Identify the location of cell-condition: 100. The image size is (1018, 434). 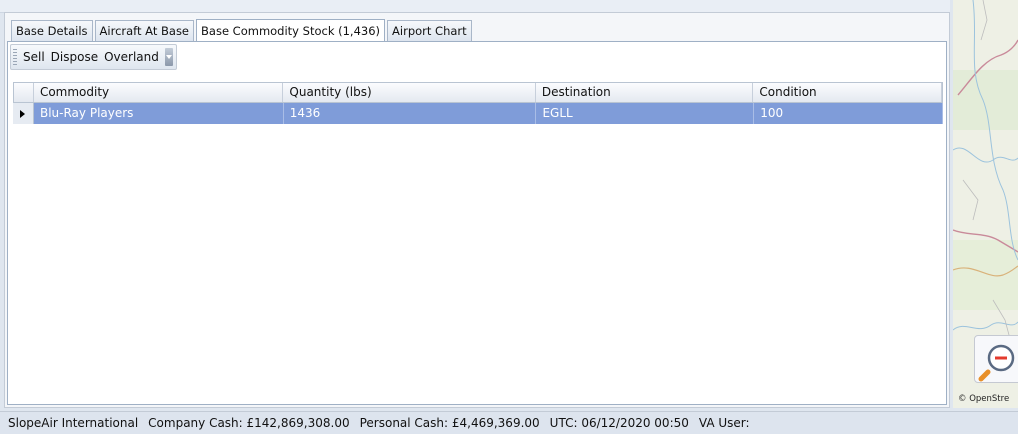
(849, 113).